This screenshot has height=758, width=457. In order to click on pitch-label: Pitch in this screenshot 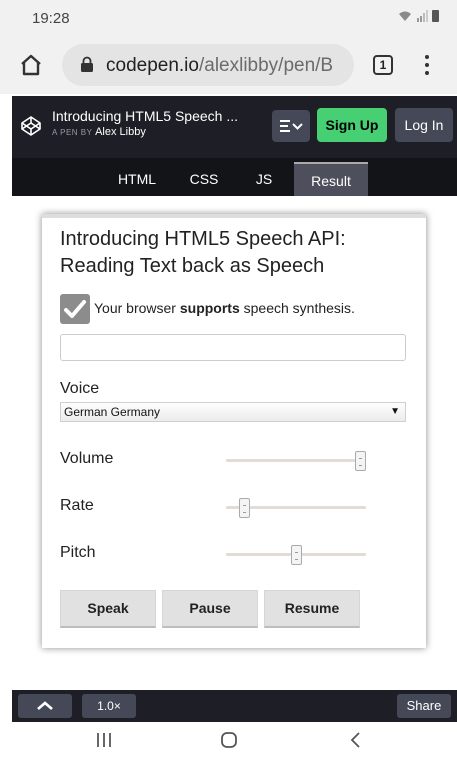, I will do `click(78, 552)`.